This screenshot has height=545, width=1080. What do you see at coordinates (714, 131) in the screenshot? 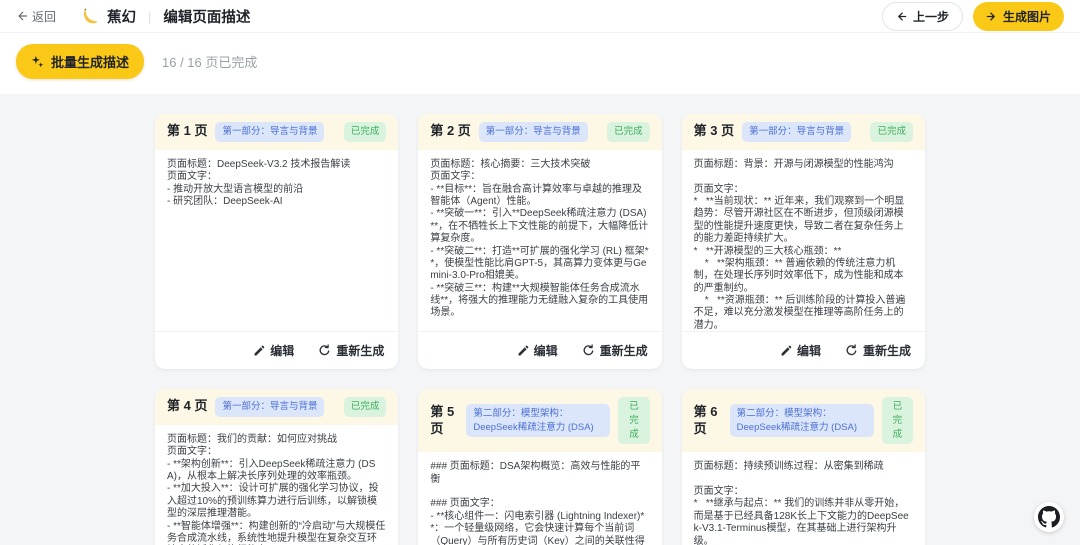
I see `page-number: 第 3 页` at bounding box center [714, 131].